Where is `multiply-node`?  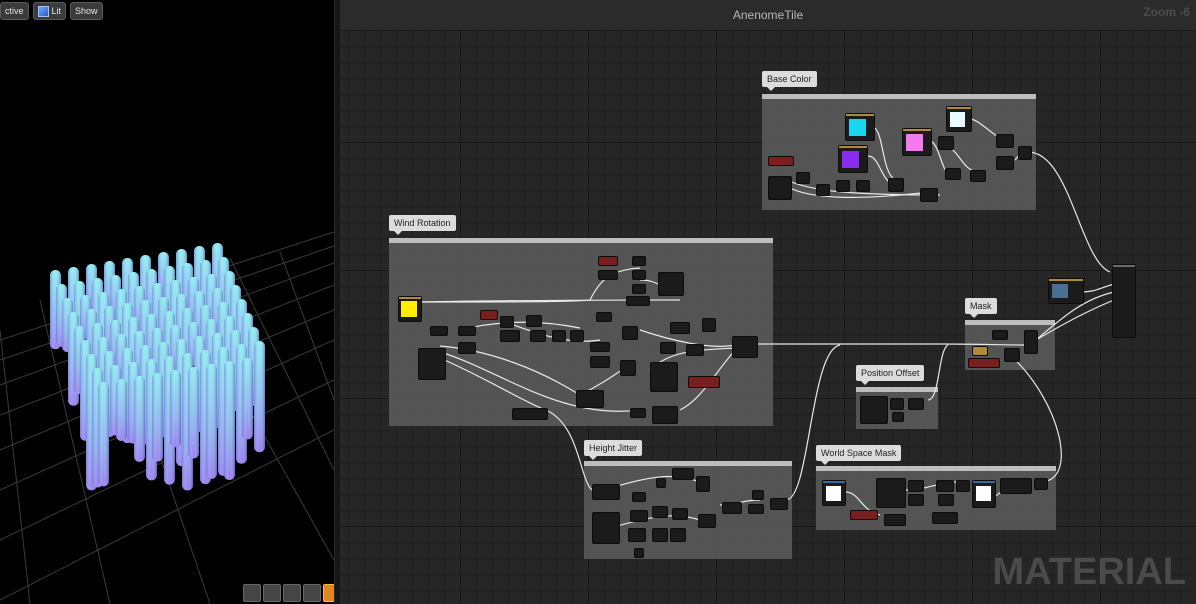
multiply-node is located at coordinates (1031, 342).